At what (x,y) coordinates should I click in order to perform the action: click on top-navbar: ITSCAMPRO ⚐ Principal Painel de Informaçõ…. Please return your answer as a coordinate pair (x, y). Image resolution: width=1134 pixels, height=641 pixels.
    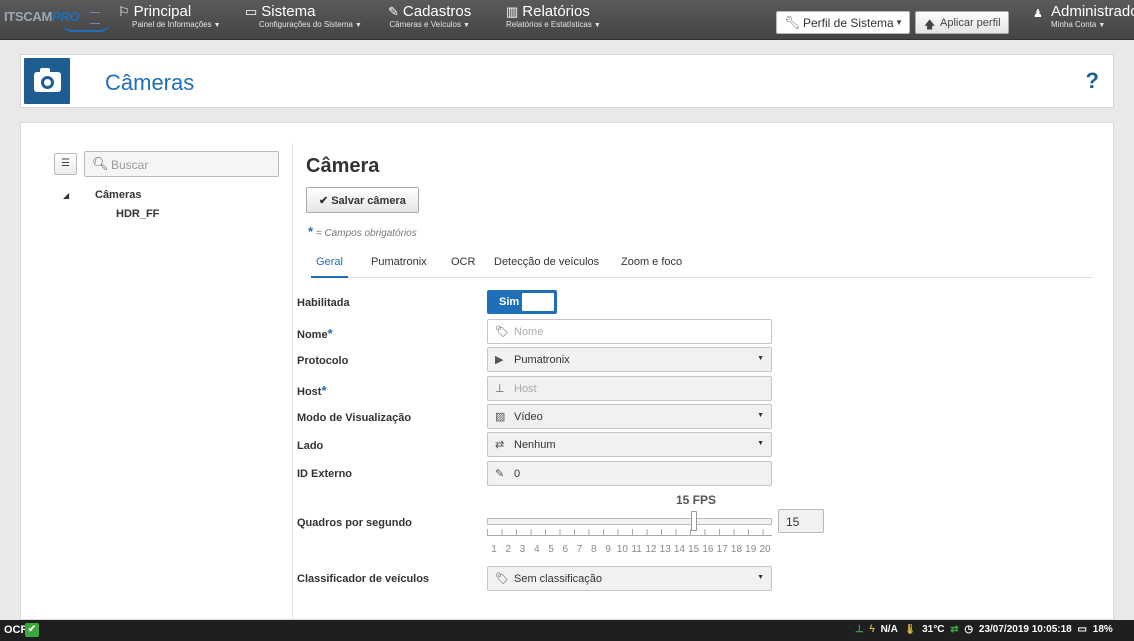
    Looking at the image, I should click on (567, 20).